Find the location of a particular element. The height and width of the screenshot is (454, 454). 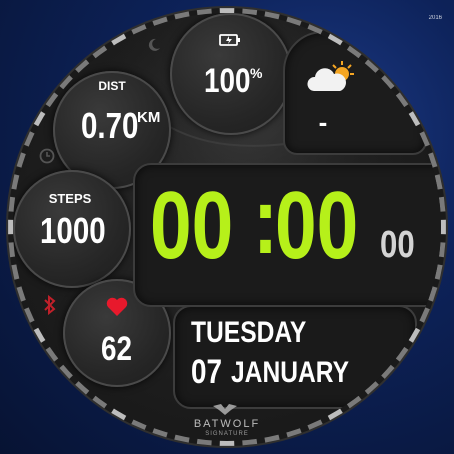

date-weekday: TUESDAY is located at coordinates (249, 332).